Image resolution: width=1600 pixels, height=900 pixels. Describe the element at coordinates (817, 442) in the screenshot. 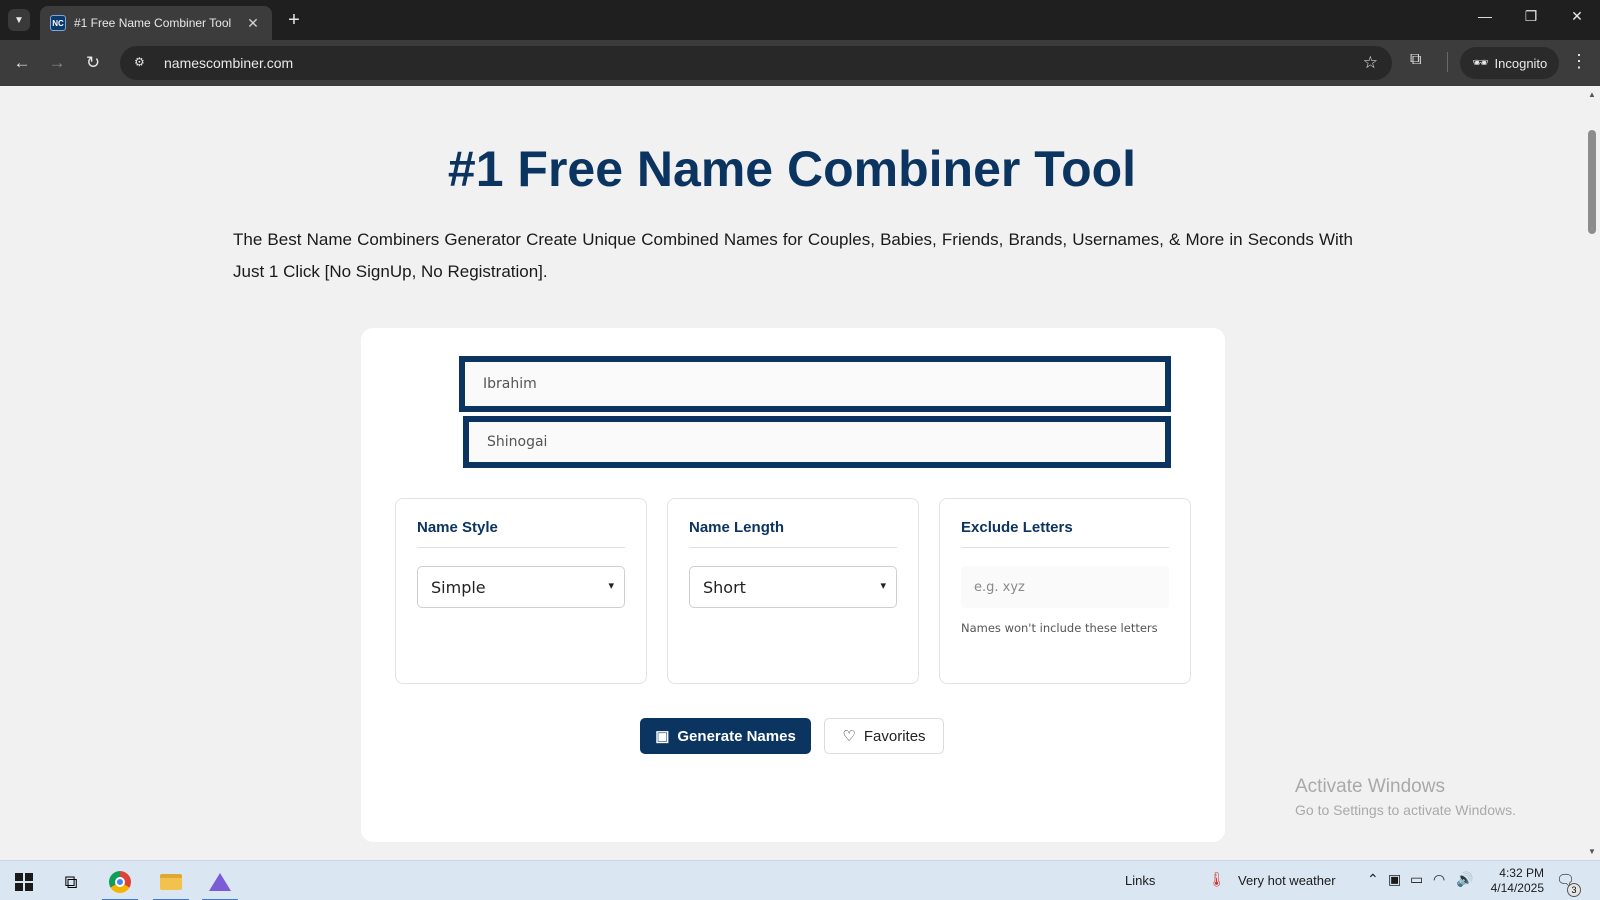

I see `second-name-input: Shinogai` at that location.